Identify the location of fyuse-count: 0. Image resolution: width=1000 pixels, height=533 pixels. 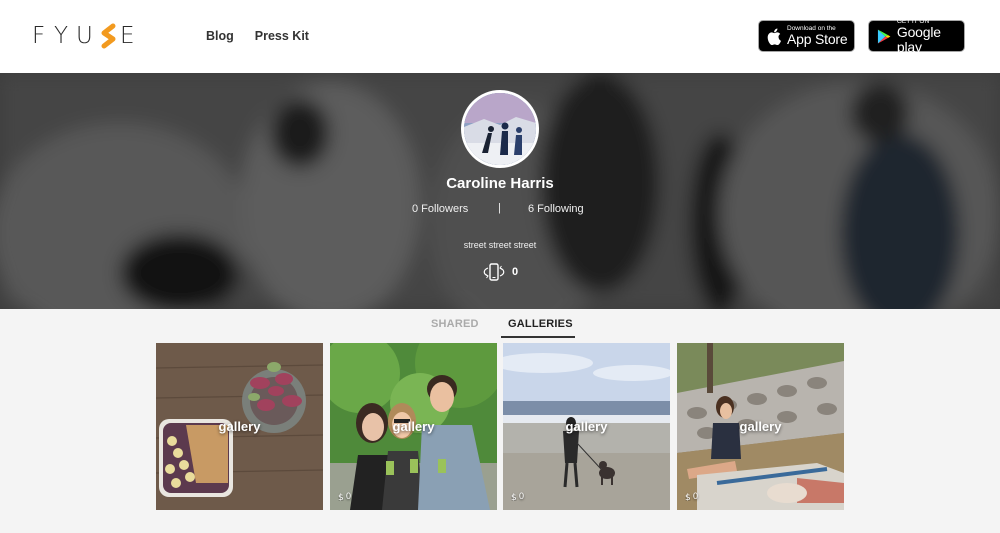
(500, 272).